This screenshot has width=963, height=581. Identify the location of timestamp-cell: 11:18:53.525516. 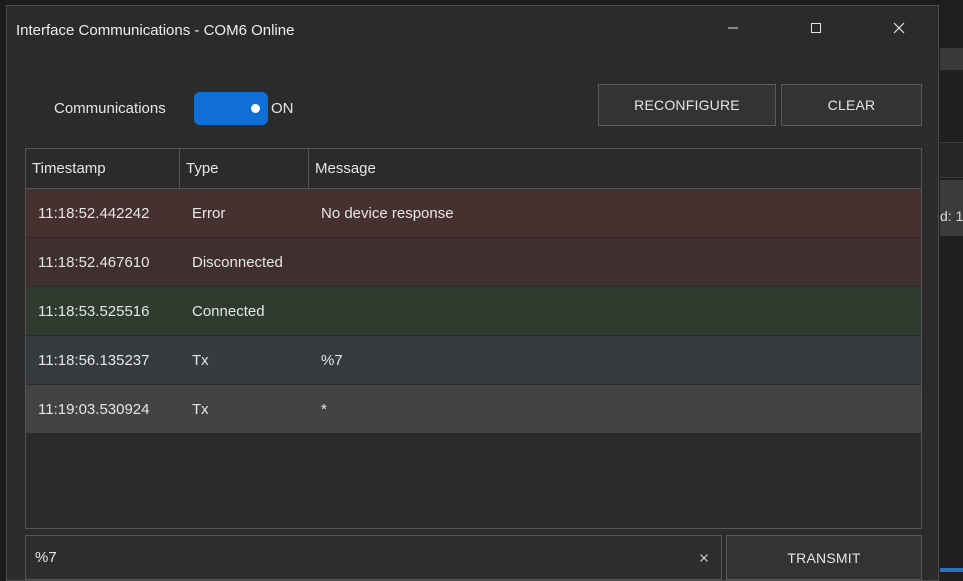
(94, 311).